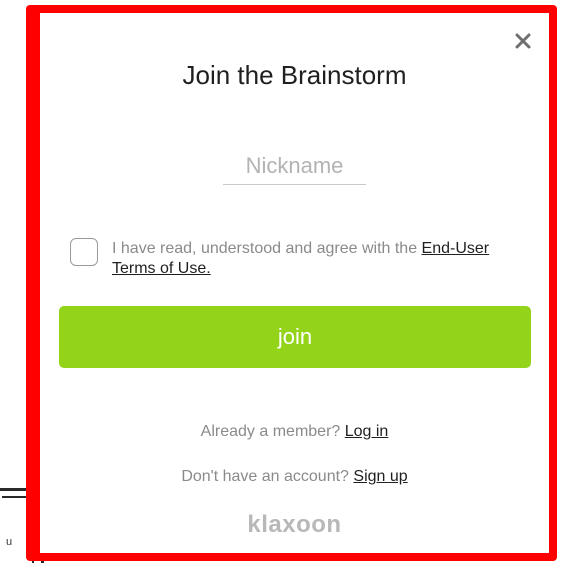  Describe the element at coordinates (294, 75) in the screenshot. I see `modal-title: Join the Brainstorm` at that location.